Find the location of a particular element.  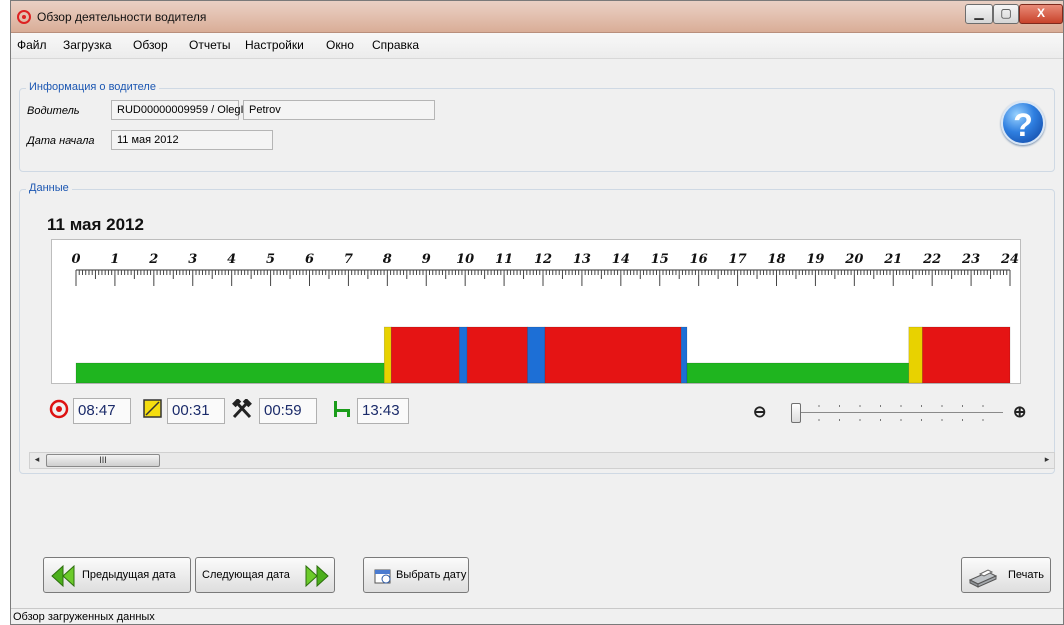

hour-label-23: 23 is located at coordinates (970, 259).